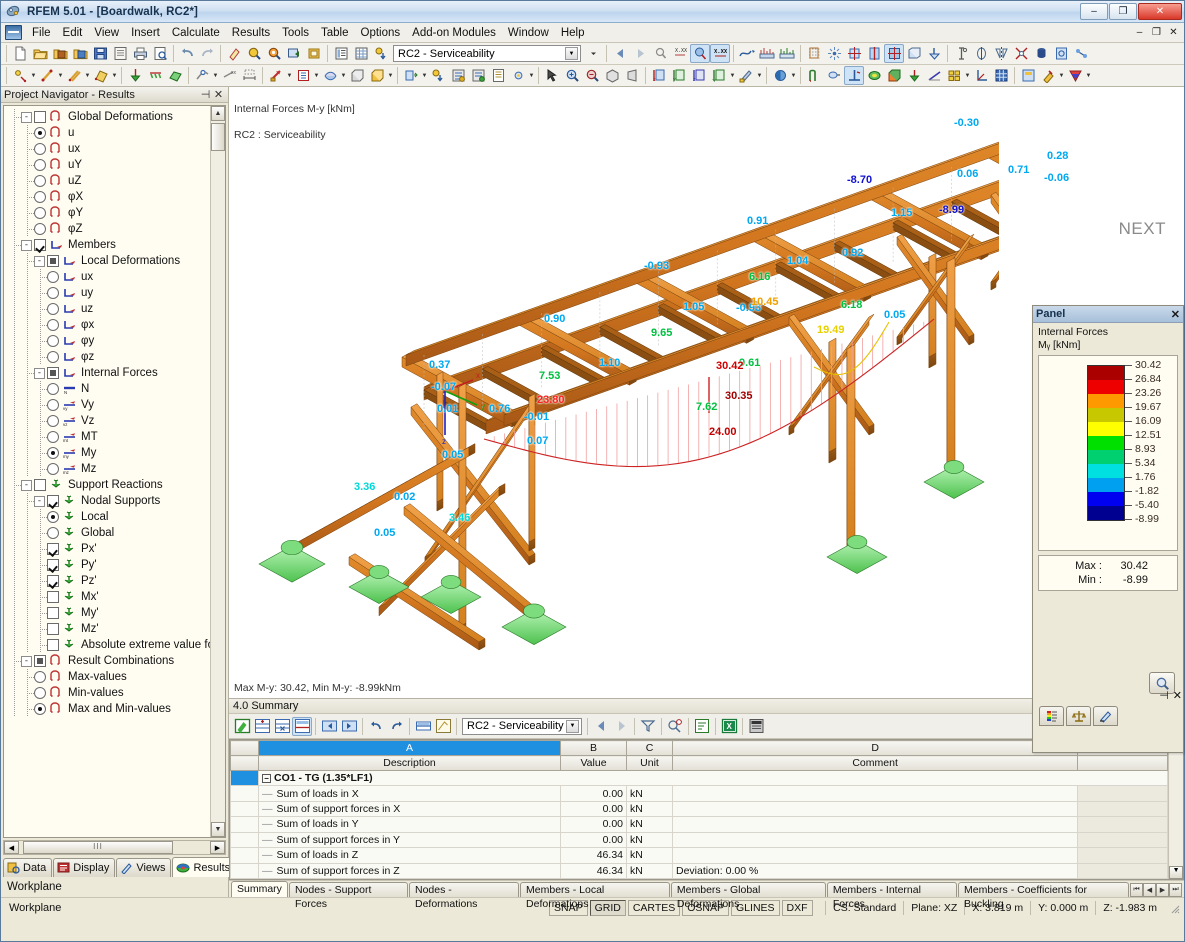 The width and height of the screenshot is (1185, 942). Describe the element at coordinates (348, 896) in the screenshot. I see `table-tab-nodes-support-forces: Nodes - Support Forces` at that location.